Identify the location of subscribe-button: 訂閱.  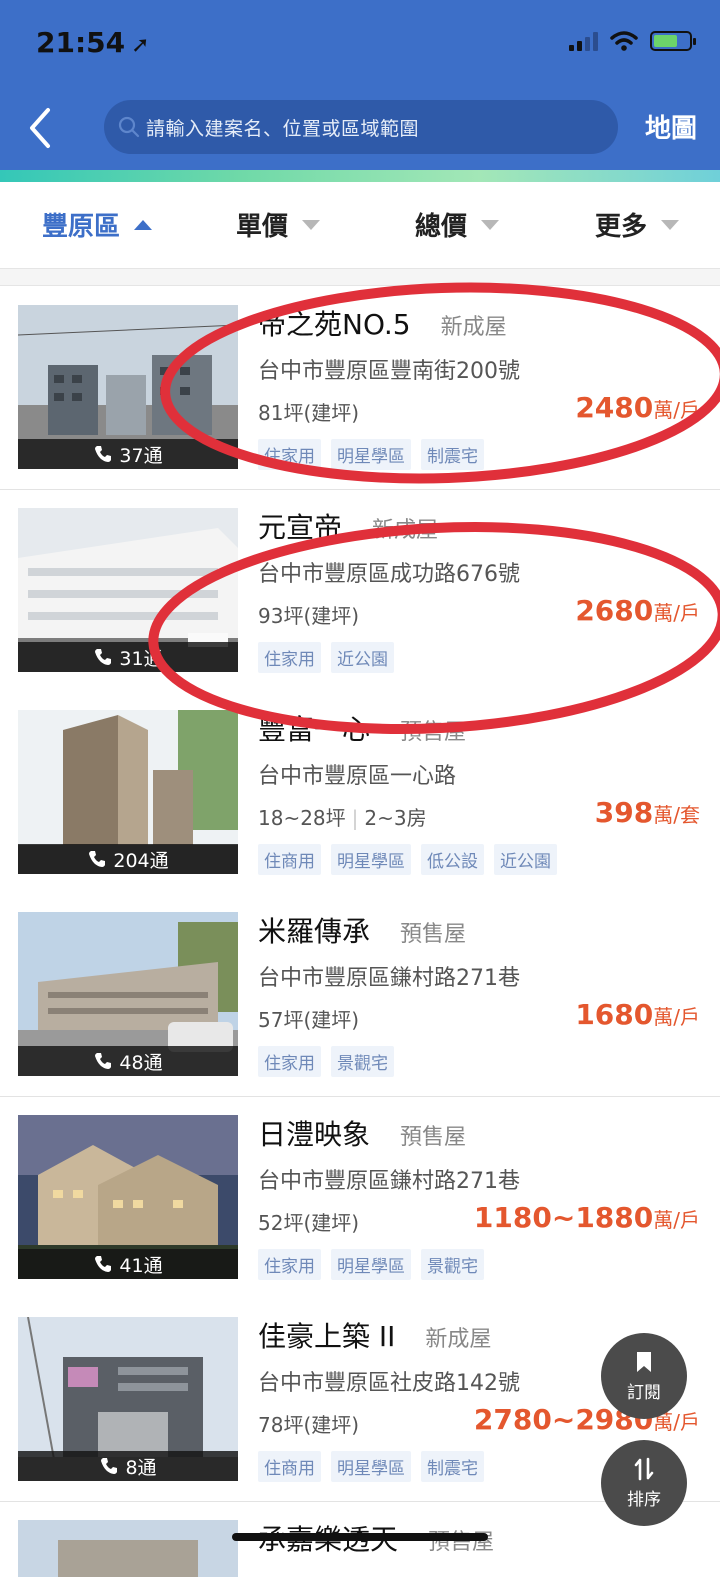
(644, 1376).